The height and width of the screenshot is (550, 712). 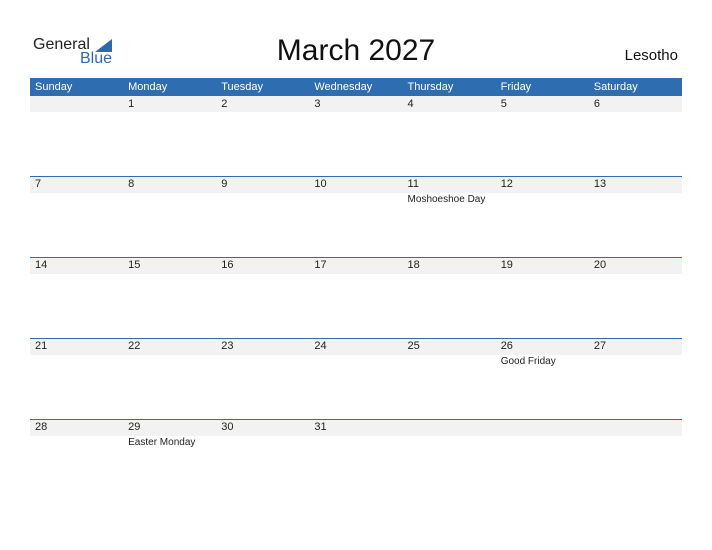 What do you see at coordinates (635, 378) in the screenshot?
I see `day-cell: 27` at bounding box center [635, 378].